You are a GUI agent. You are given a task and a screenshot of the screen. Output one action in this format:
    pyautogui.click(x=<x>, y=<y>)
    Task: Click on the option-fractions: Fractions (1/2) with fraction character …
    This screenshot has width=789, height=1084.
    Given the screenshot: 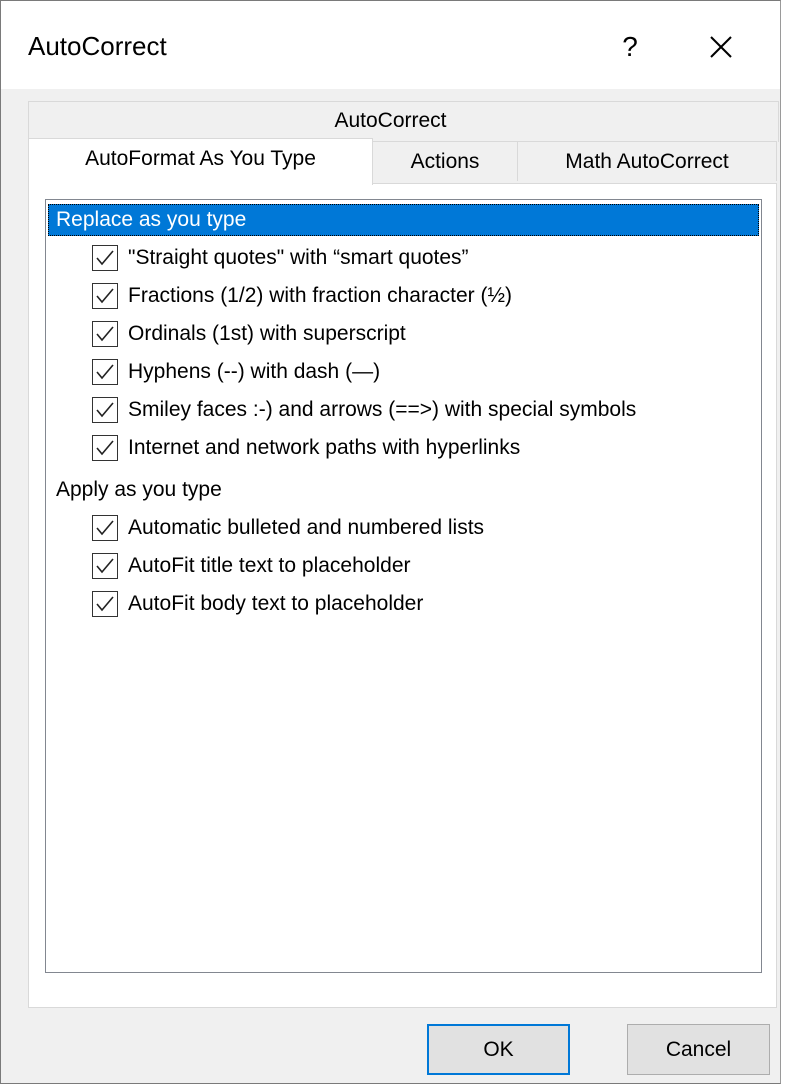 What is the action you would take?
    pyautogui.click(x=302, y=296)
    